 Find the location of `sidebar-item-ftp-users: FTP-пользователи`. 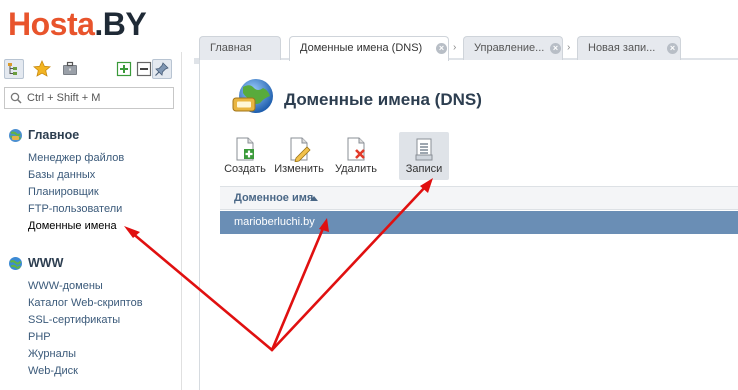

sidebar-item-ftp-users: FTP-пользователи is located at coordinates (76, 209).